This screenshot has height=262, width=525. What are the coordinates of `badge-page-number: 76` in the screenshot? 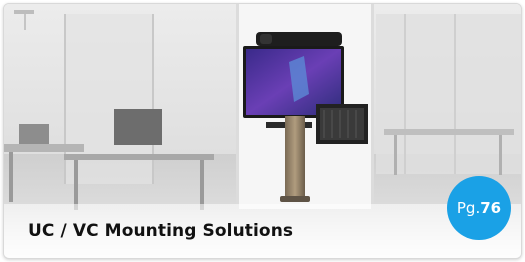 It's located at (491, 208).